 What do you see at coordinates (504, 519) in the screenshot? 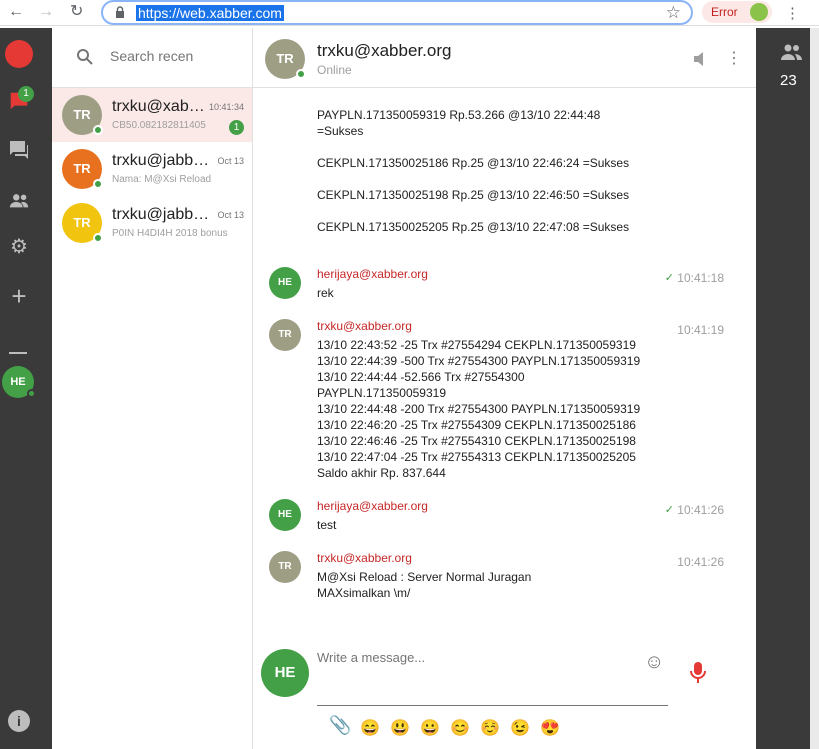
I see `message-item: HE herijaya@xabber.org ✓ 10:41:26 test` at bounding box center [504, 519].